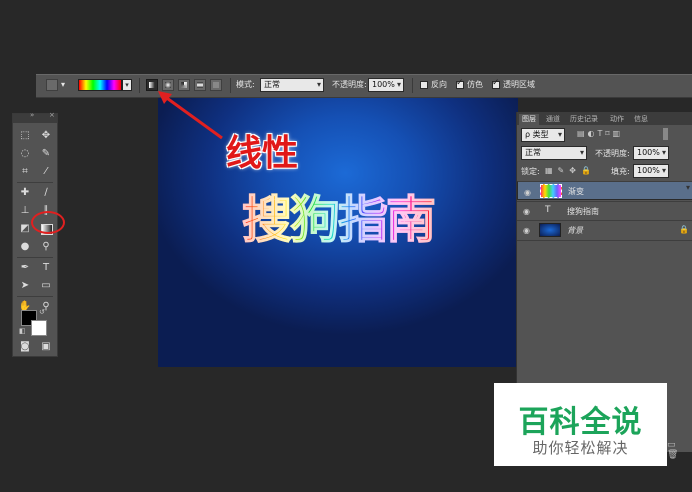  Describe the element at coordinates (665, 134) in the screenshot. I see `filter-toggle` at that location.